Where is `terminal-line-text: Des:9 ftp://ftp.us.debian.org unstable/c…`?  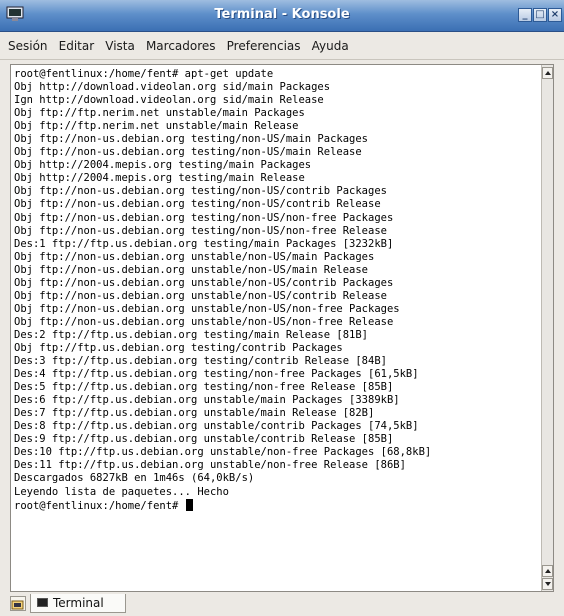
terminal-line-text: Des:9 ftp://ftp.us.debian.org unstable/c… is located at coordinates (204, 439).